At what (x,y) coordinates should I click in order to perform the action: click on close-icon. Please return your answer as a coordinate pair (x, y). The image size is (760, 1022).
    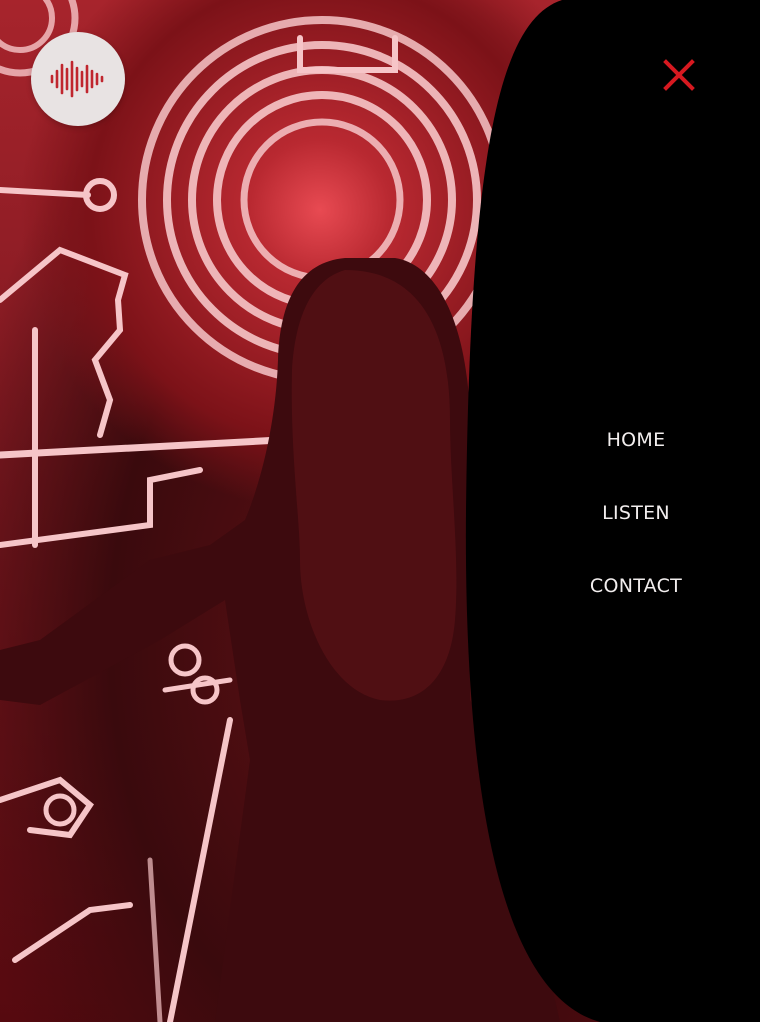
    Looking at the image, I should click on (679, 75).